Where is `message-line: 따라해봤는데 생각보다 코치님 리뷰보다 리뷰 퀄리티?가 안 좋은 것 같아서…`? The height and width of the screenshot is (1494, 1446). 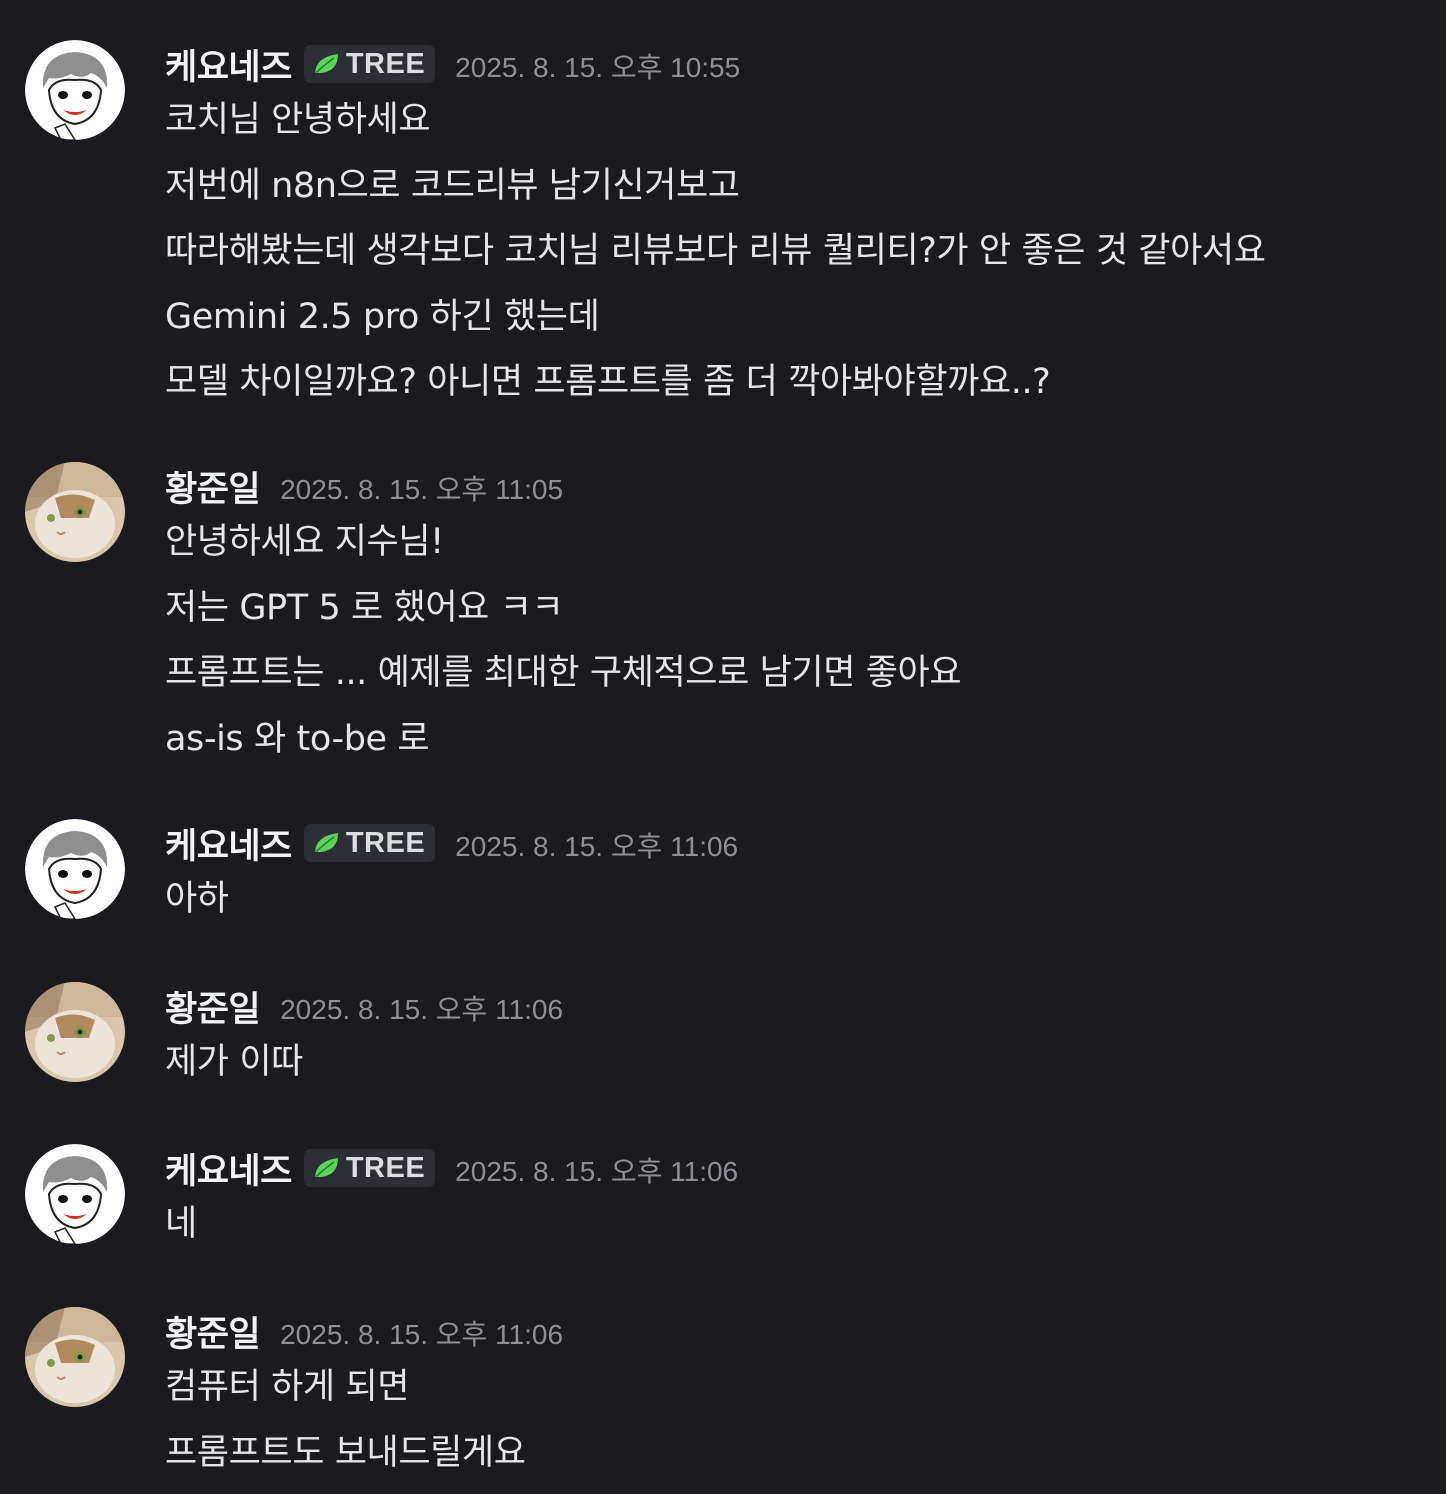 message-line: 따라해봤는데 생각보다 코치님 리뷰보다 리뷰 퀄리티?가 안 좋은 것 같아서… is located at coordinates (715, 251).